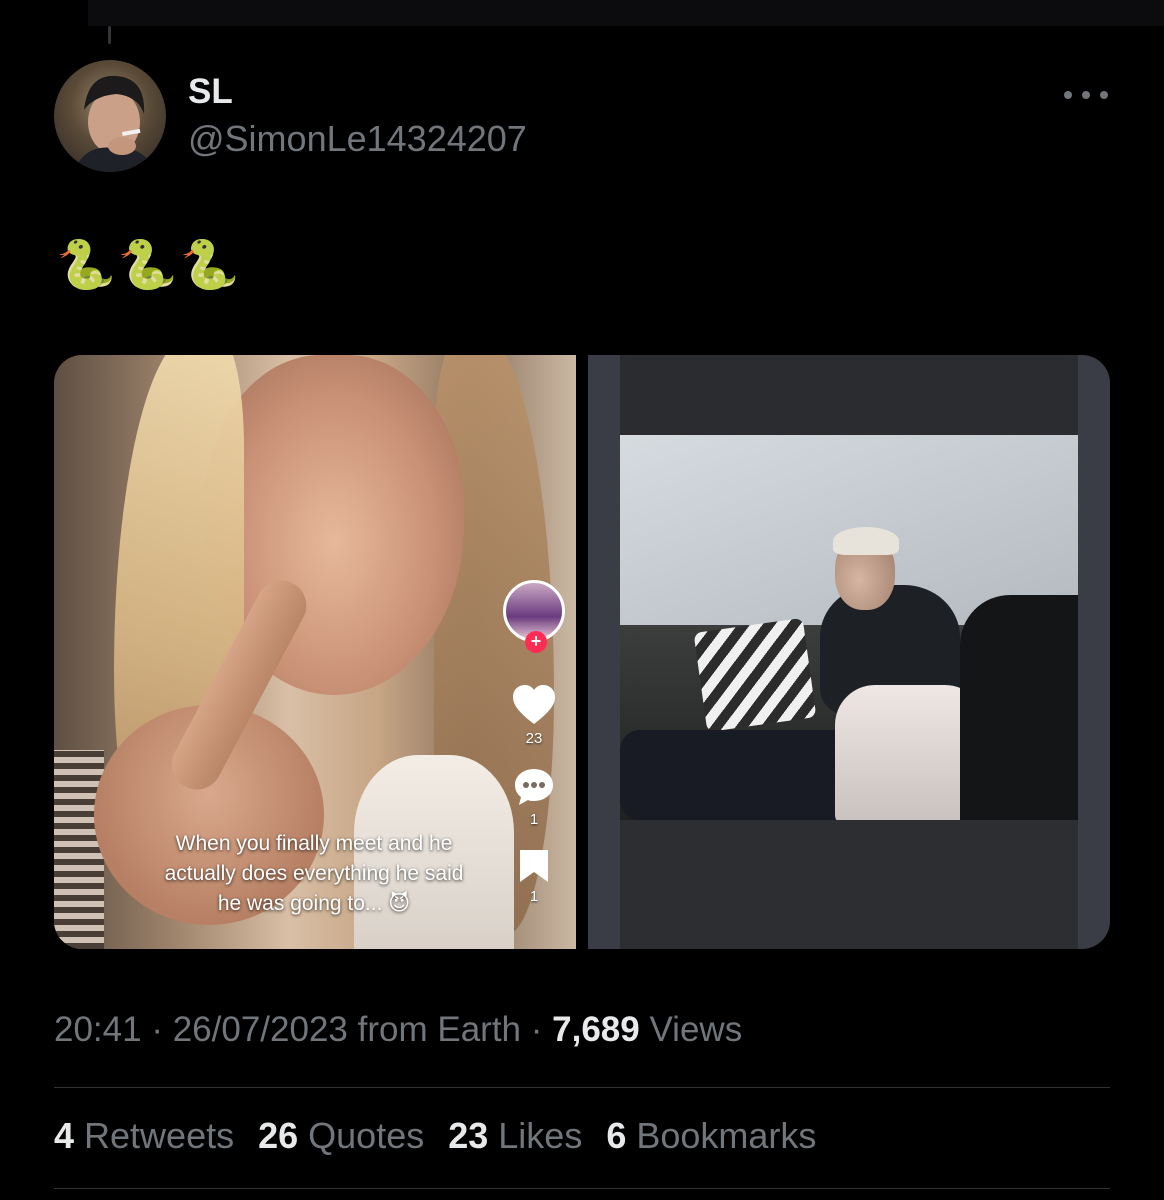 Image resolution: width=1164 pixels, height=1200 pixels. What do you see at coordinates (849, 884) in the screenshot?
I see `image-bottom-border` at bounding box center [849, 884].